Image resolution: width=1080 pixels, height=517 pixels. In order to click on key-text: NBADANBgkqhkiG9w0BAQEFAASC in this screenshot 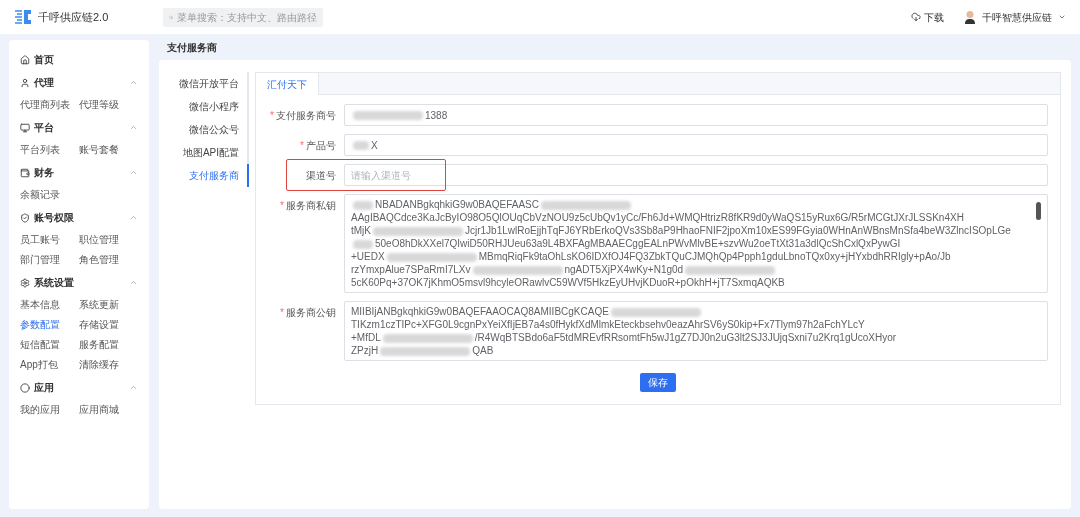, I will do `click(457, 204)`.